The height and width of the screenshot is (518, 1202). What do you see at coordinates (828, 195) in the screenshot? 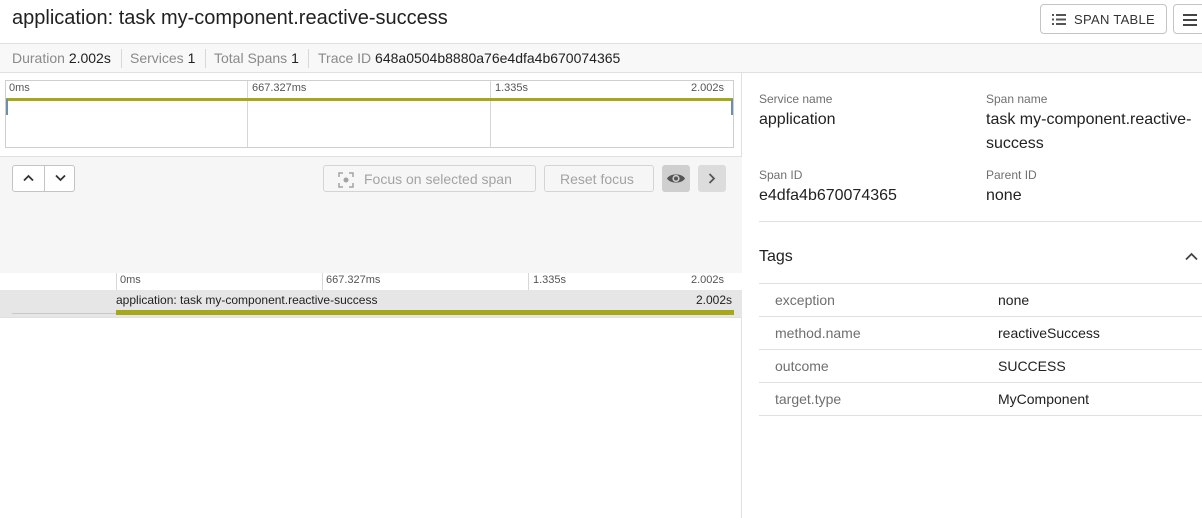
I see `span-id-value: e4dfa4b670074365` at bounding box center [828, 195].